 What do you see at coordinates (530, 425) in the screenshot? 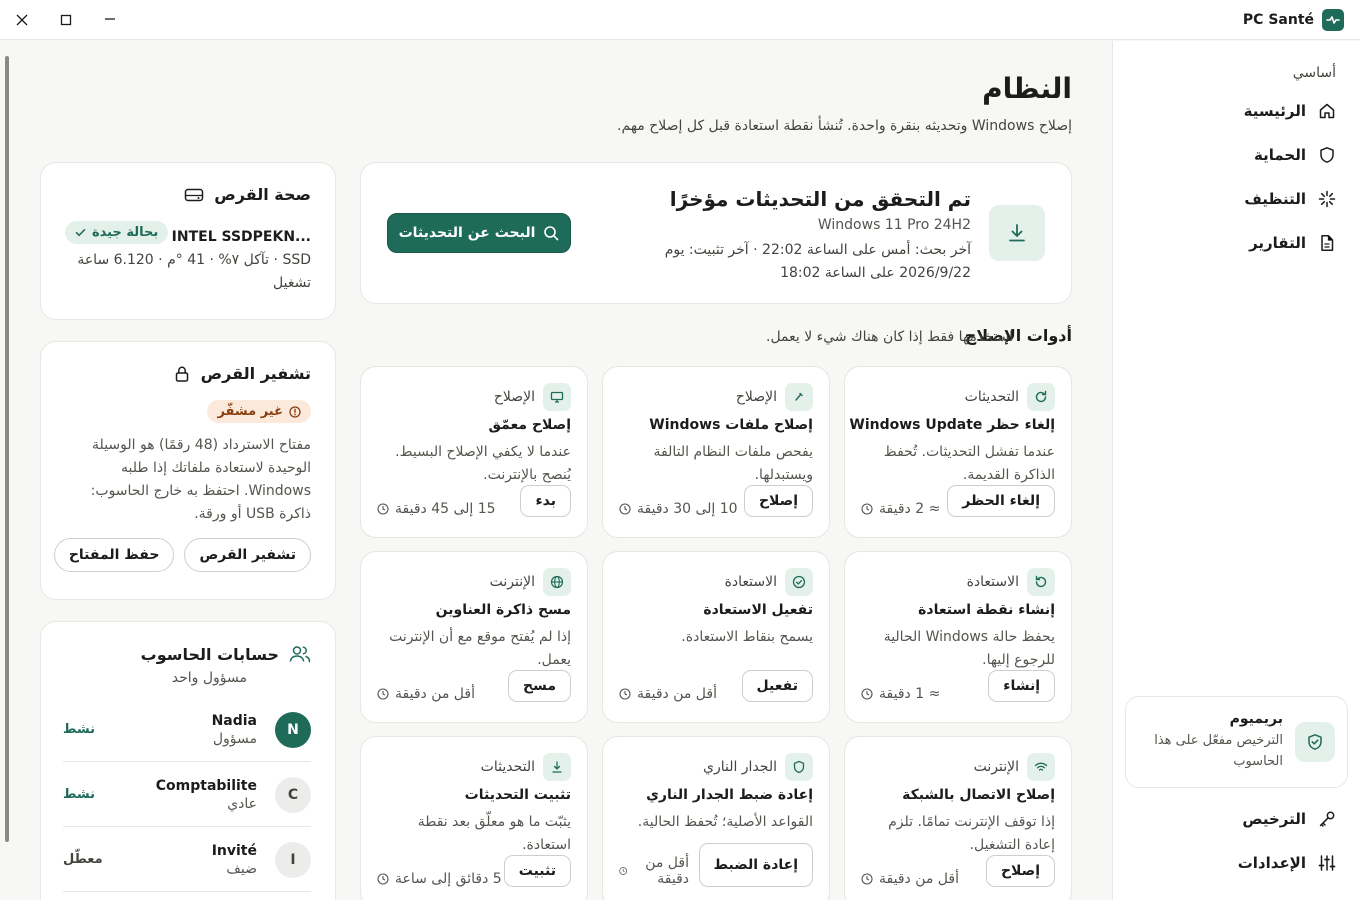
I see `tool-title: إصلاح معمّق` at bounding box center [530, 425].